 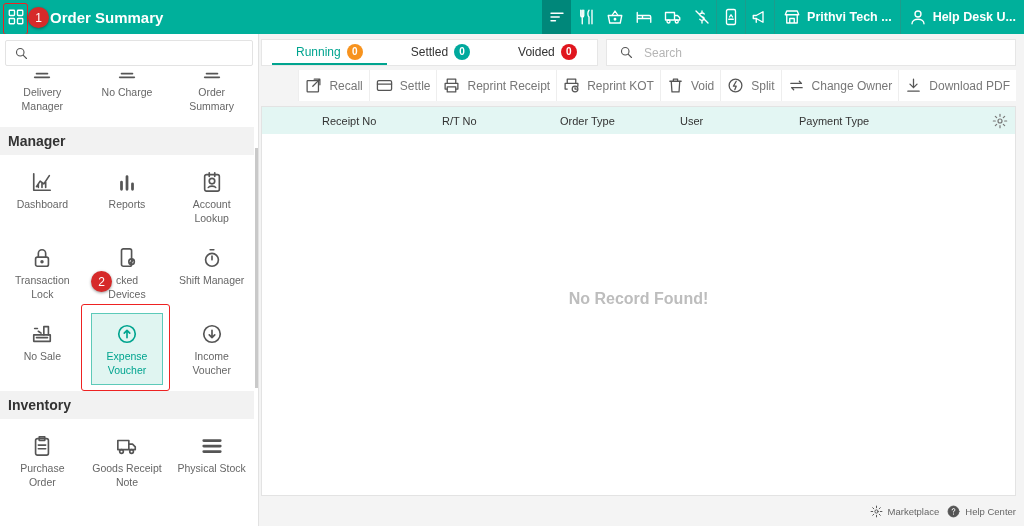 What do you see at coordinates (350, 120) in the screenshot?
I see `column-header: Receipt No` at bounding box center [350, 120].